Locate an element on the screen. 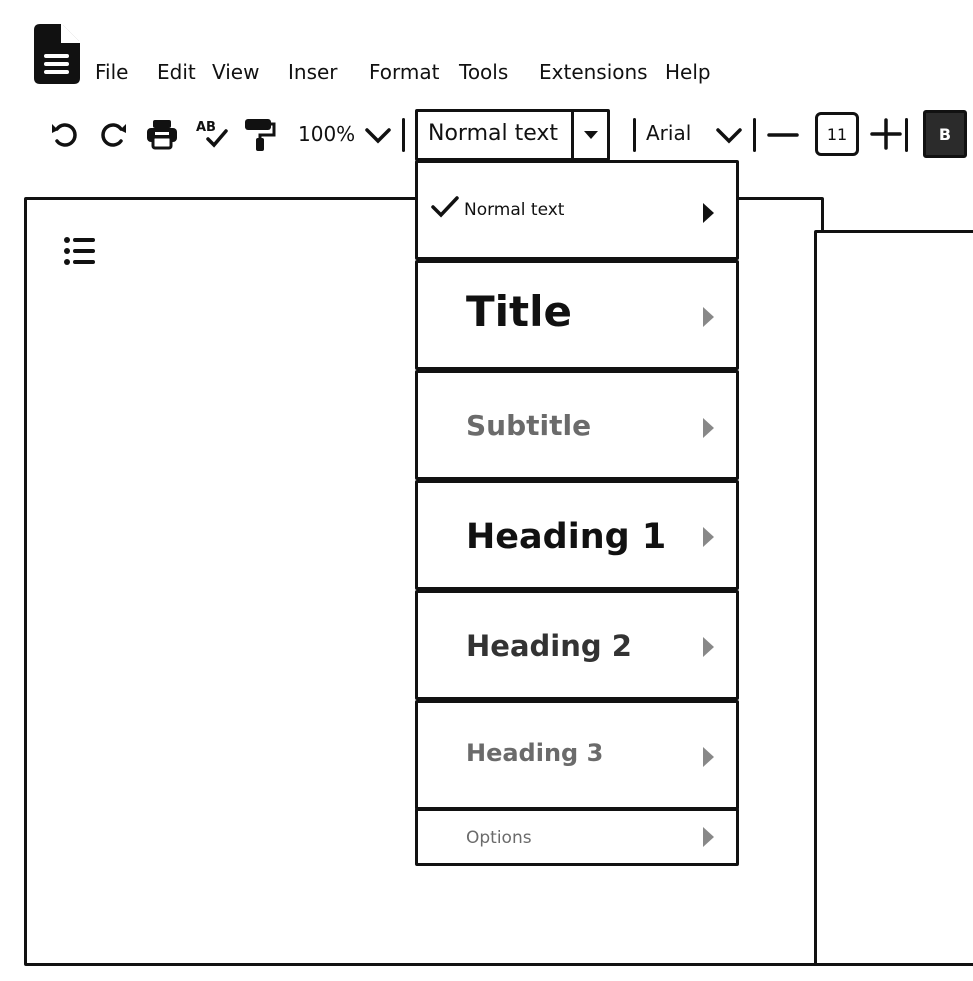  bold-button: B is located at coordinates (945, 134).